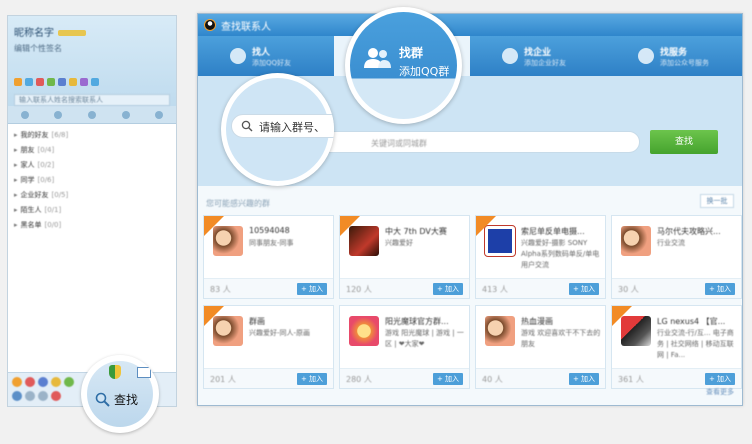  I want to click on tab-title: 找人, so click(261, 52).